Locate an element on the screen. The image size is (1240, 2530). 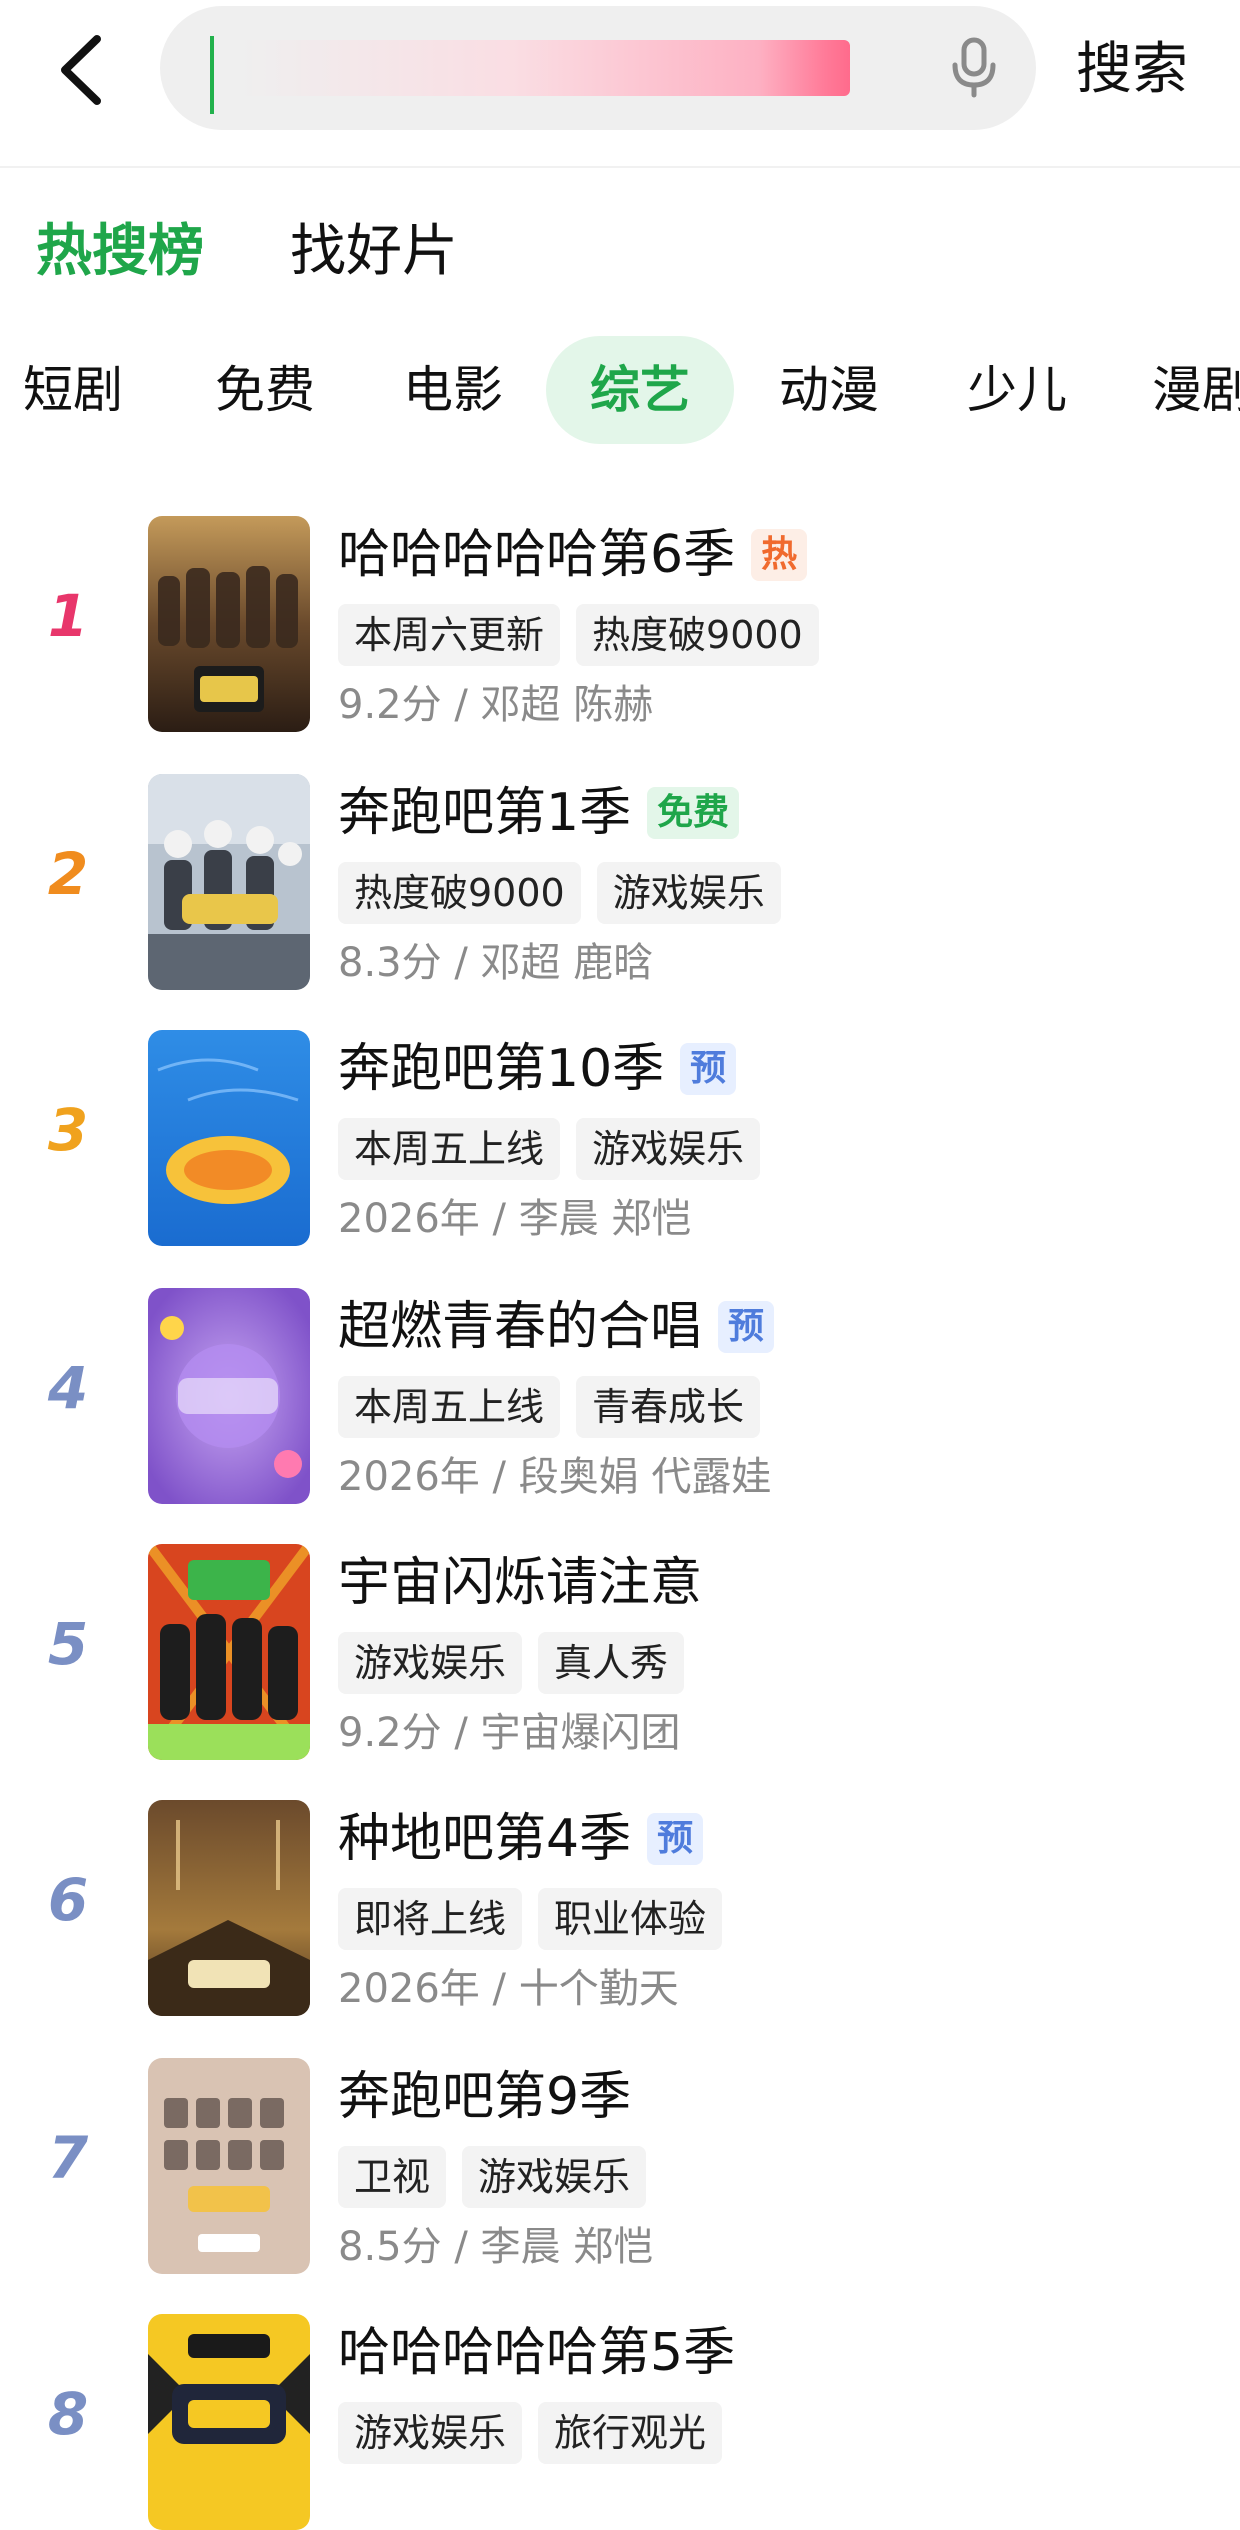
title-row: 奔跑吧第1季 免费 is located at coordinates (539, 813).